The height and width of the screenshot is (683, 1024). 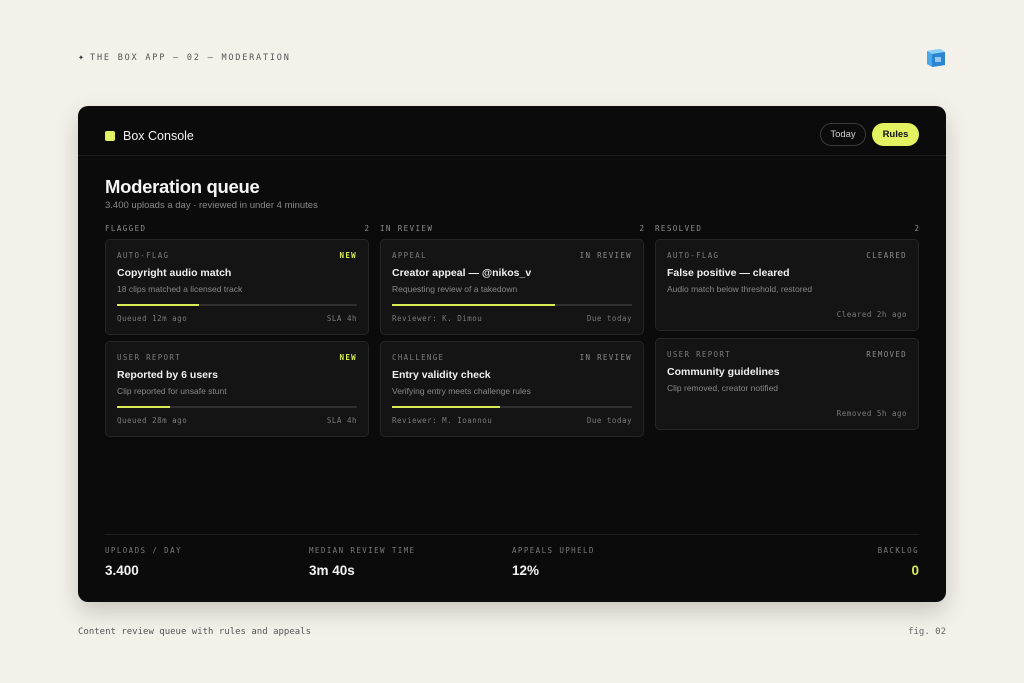 I want to click on card-title: False positive — cleared, so click(x=728, y=273).